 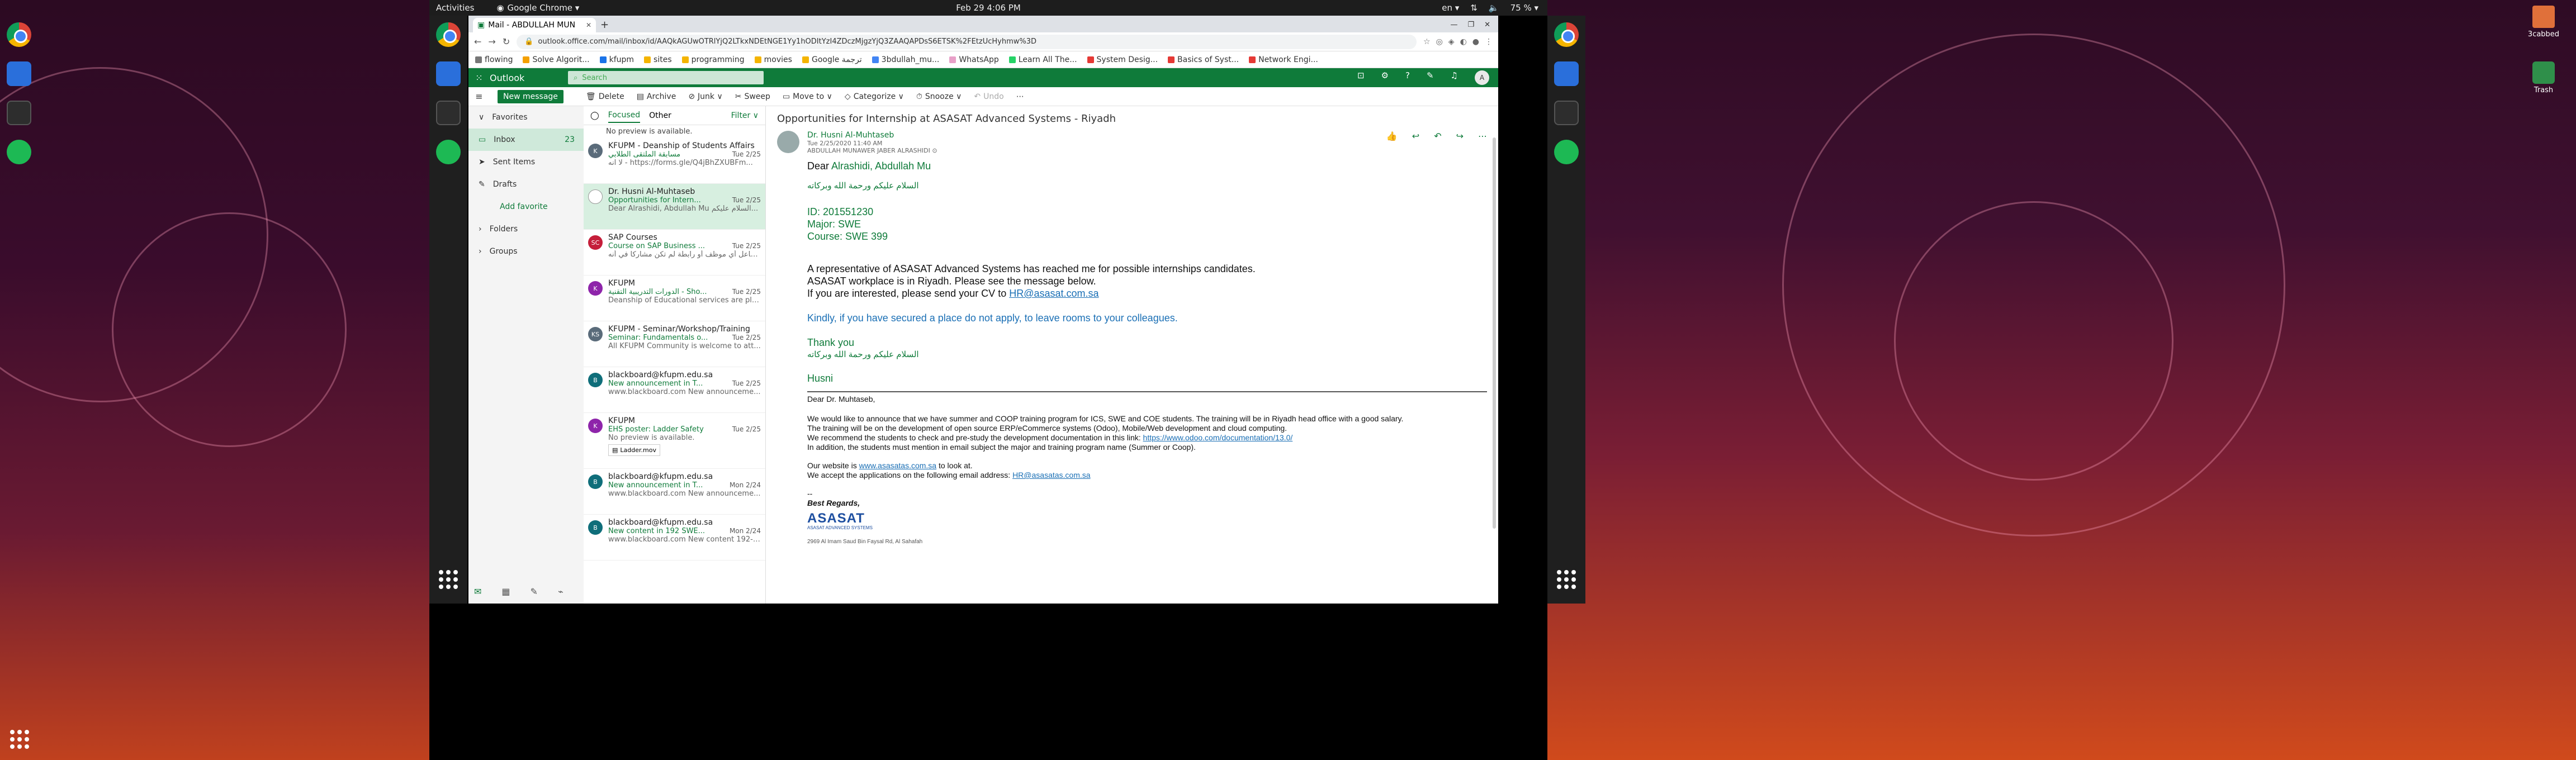 I want to click on language-indicator: en ▾, so click(x=1450, y=8).